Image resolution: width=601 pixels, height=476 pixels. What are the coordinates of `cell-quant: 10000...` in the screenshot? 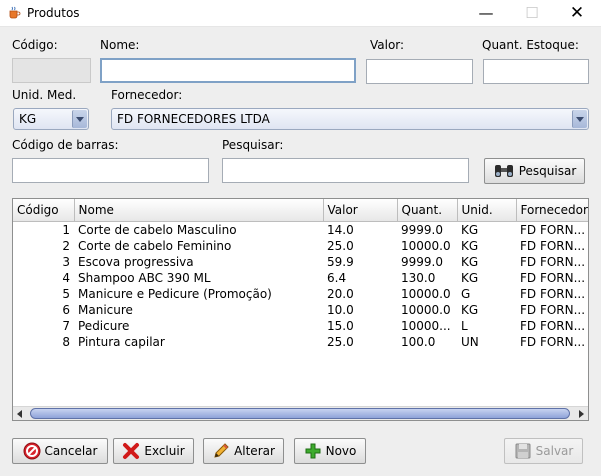 It's located at (426, 325).